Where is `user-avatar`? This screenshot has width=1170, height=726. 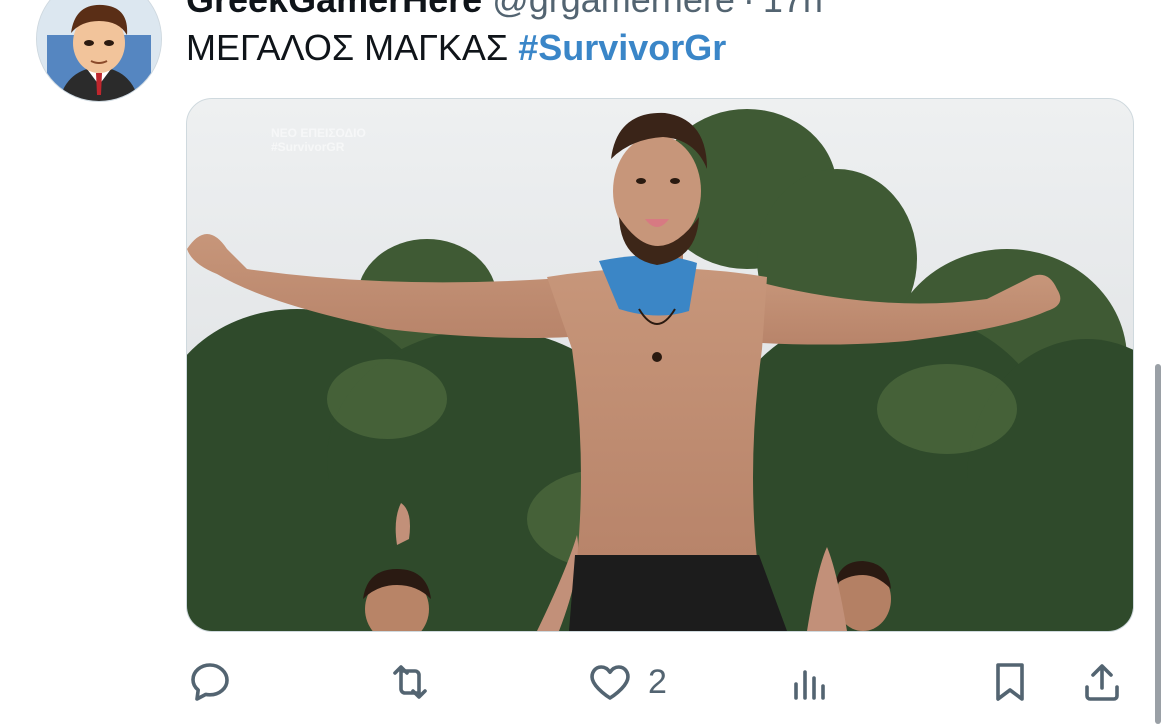
user-avatar is located at coordinates (99, 51).